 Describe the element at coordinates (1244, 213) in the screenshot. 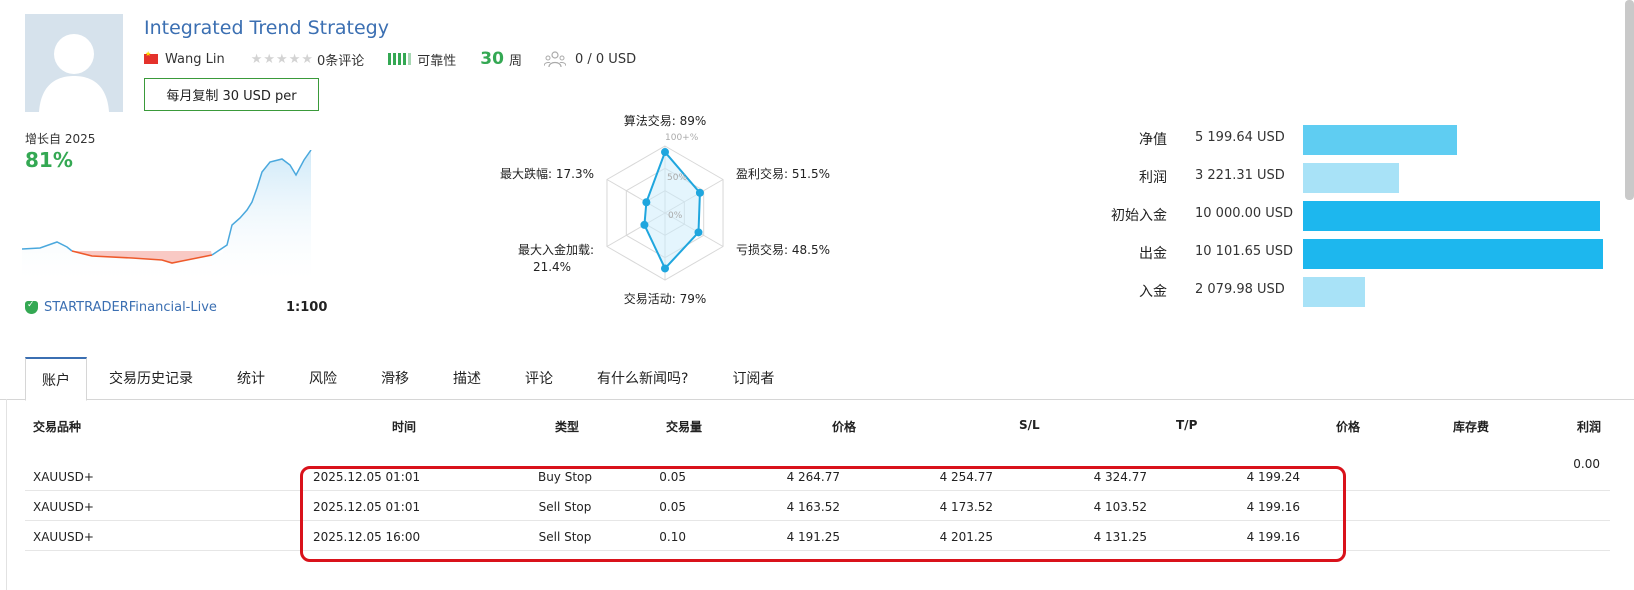

I see `balance-value: 10 000.00 USD` at that location.